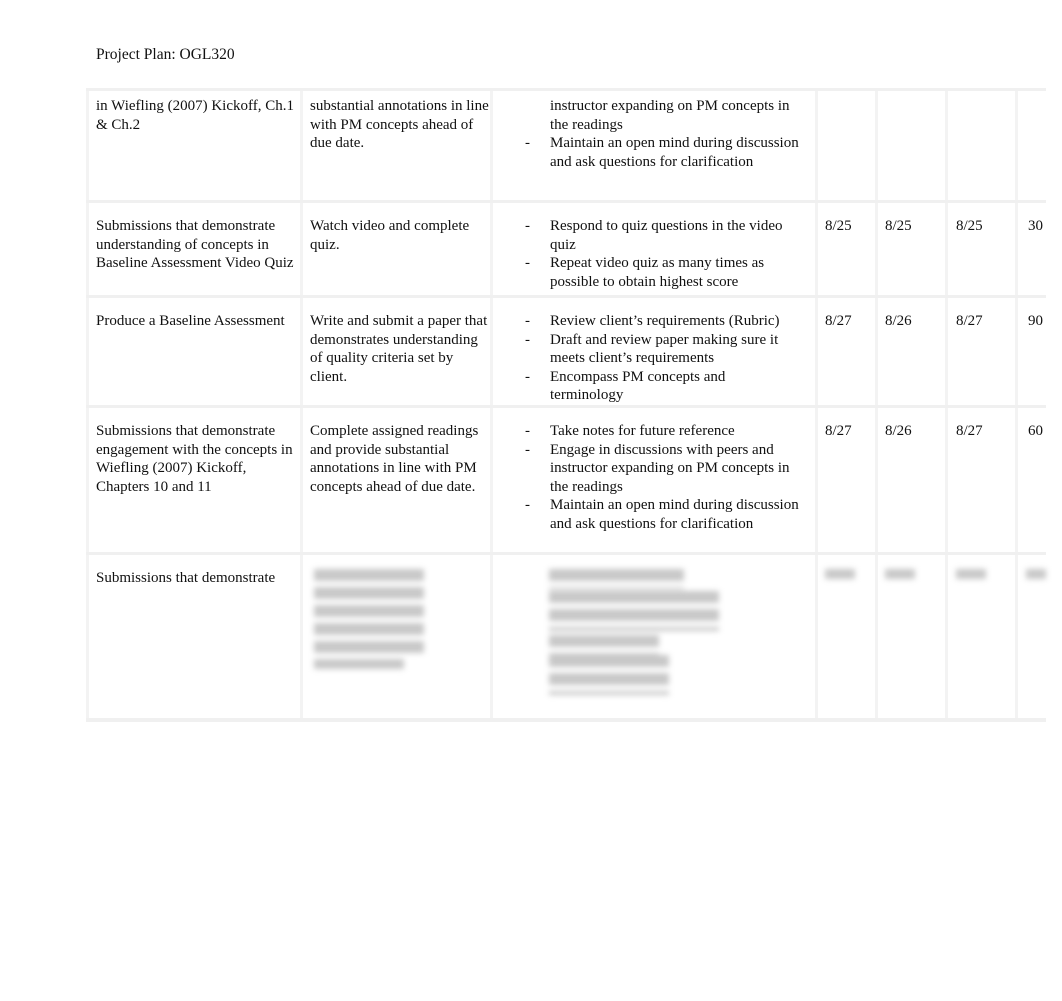 The width and height of the screenshot is (1062, 1001). What do you see at coordinates (662, 431) in the screenshot?
I see `task-item: Take notes for future reference` at bounding box center [662, 431].